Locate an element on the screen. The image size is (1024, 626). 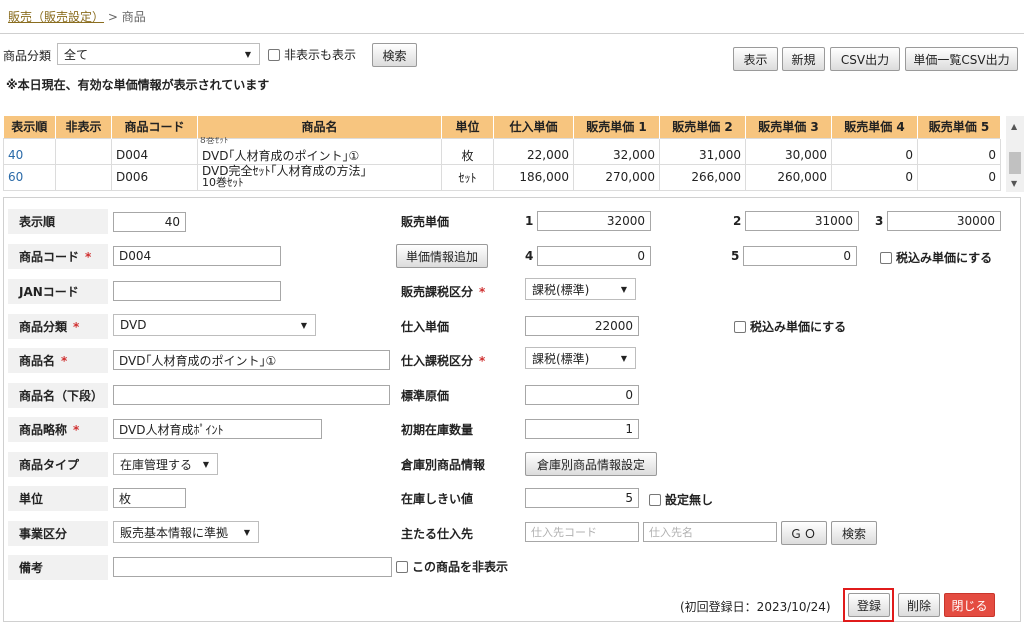
sales-tax-select: 課税(標準) ▼ is located at coordinates (580, 289).